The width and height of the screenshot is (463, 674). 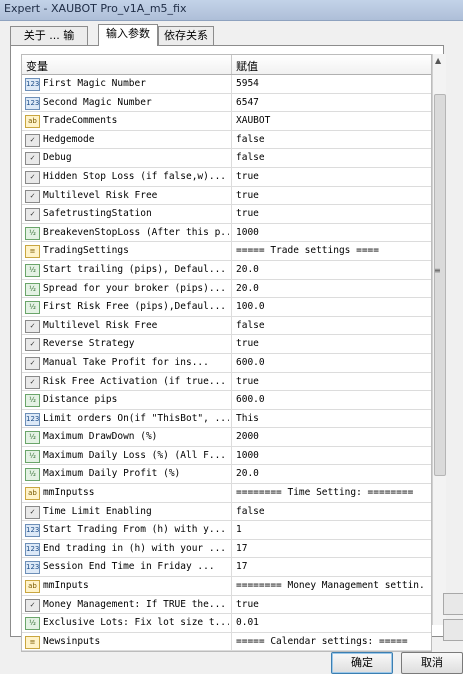 What do you see at coordinates (247, 66) in the screenshot?
I see `column-header-value: 赋值` at bounding box center [247, 66].